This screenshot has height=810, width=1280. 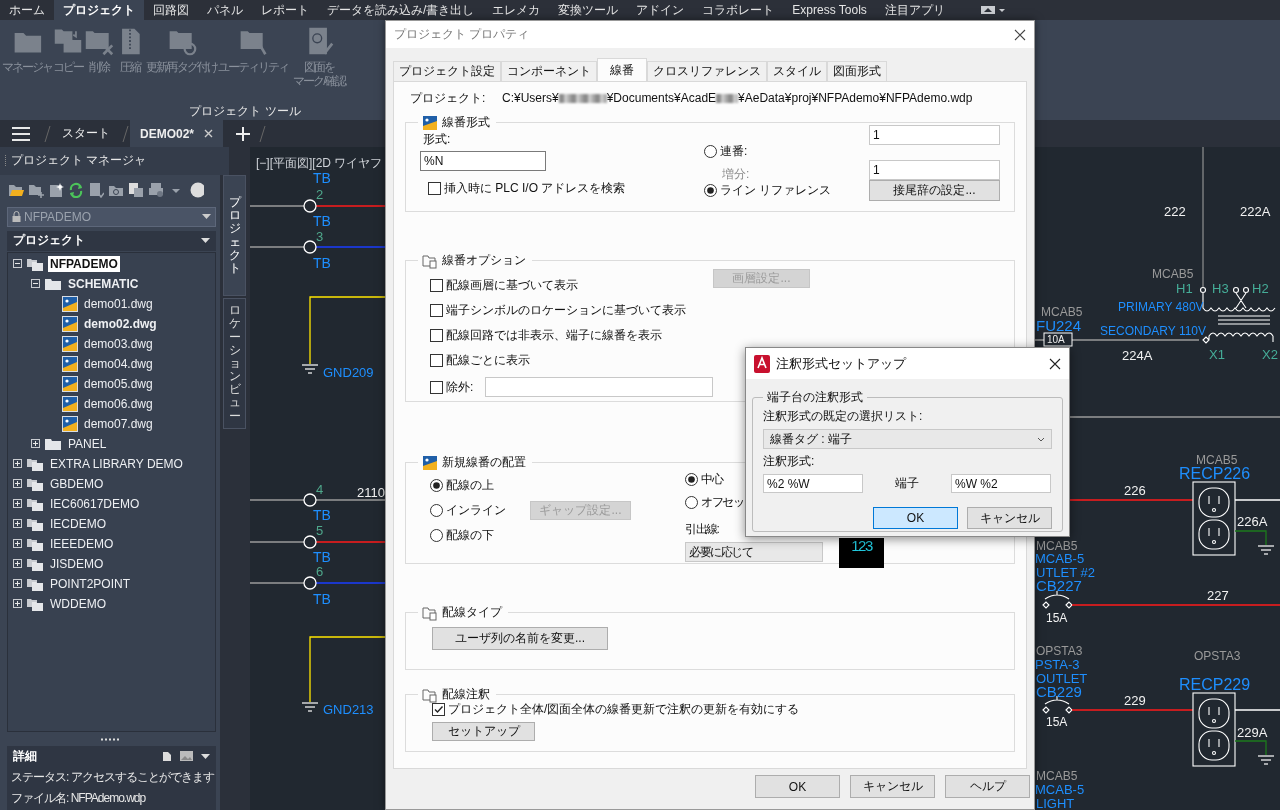 I want to click on ribbon-tab: プロジェクト, so click(x=99, y=10).